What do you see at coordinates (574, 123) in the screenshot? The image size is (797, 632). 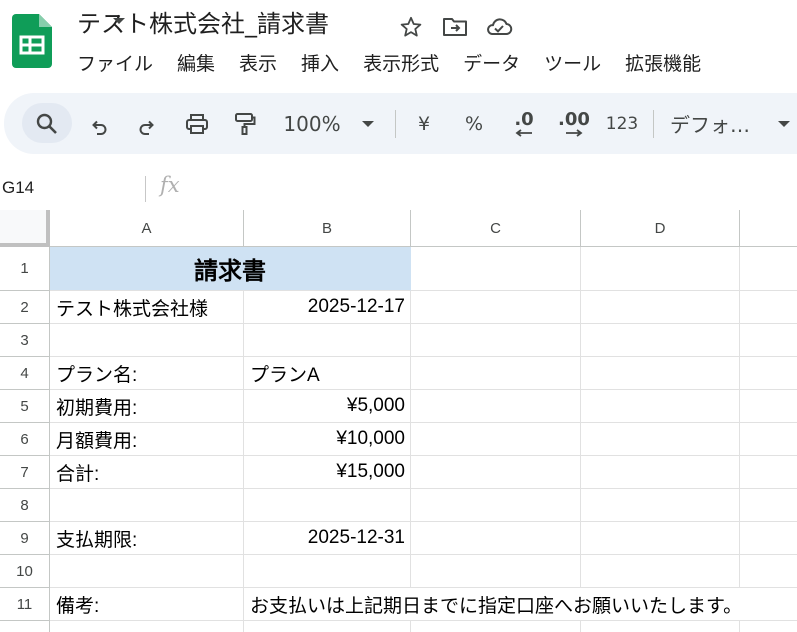 I see `increase-decimal-button: .00` at bounding box center [574, 123].